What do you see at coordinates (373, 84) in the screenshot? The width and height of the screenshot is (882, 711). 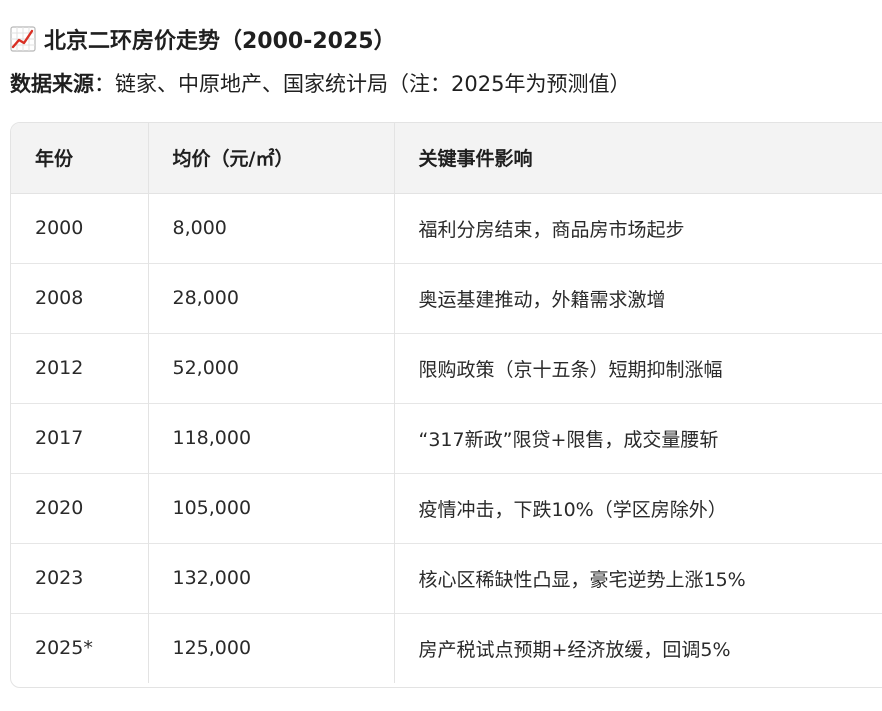 I see `data-source-text: 链家、中原地产、国家统计局（注：2025年为预测值）` at bounding box center [373, 84].